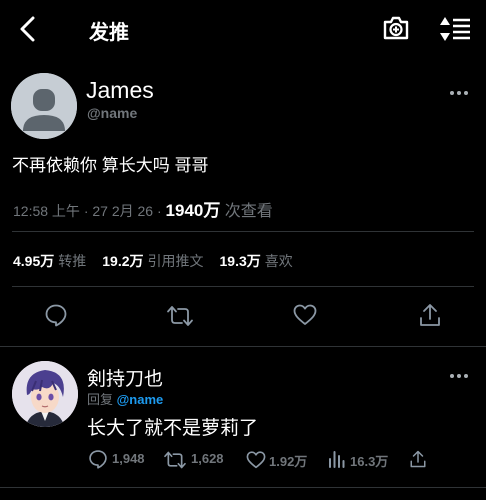  What do you see at coordinates (396, 28) in the screenshot?
I see `camera-plus-icon` at bounding box center [396, 28].